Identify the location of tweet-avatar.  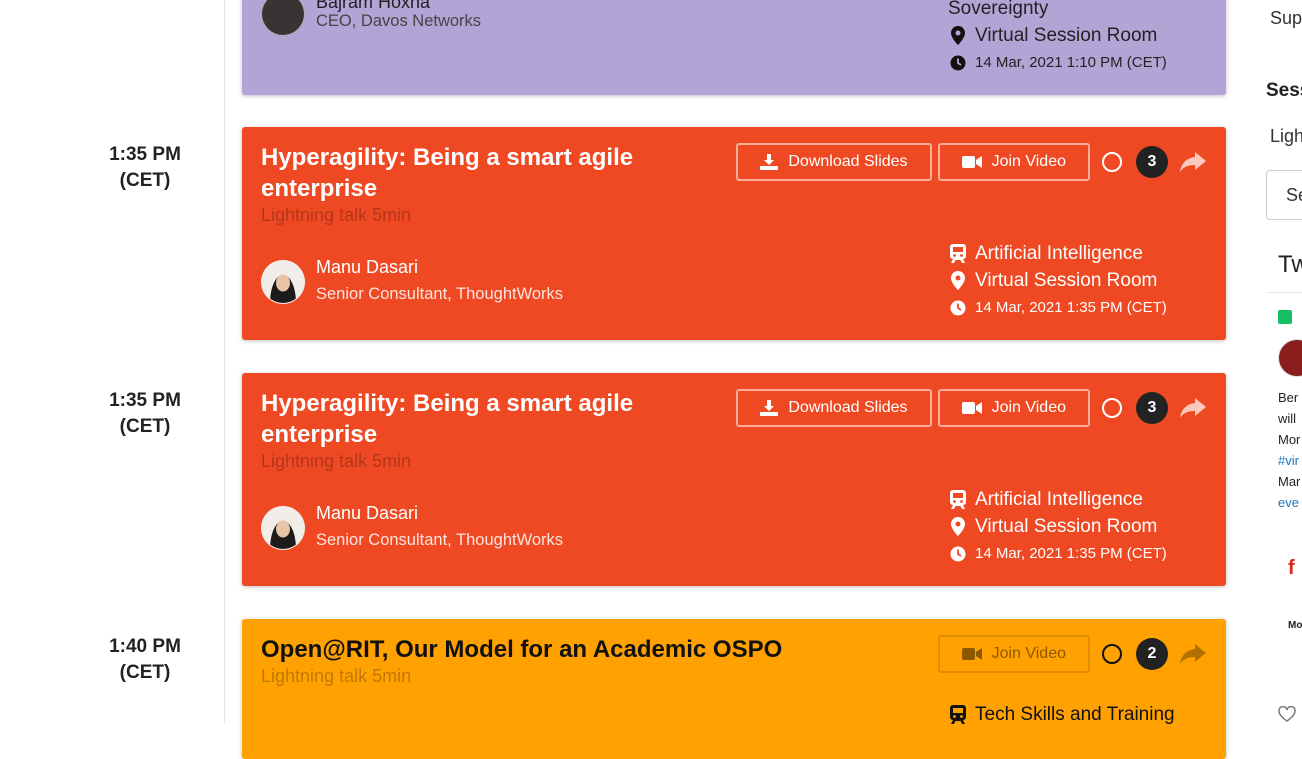
(1290, 358).